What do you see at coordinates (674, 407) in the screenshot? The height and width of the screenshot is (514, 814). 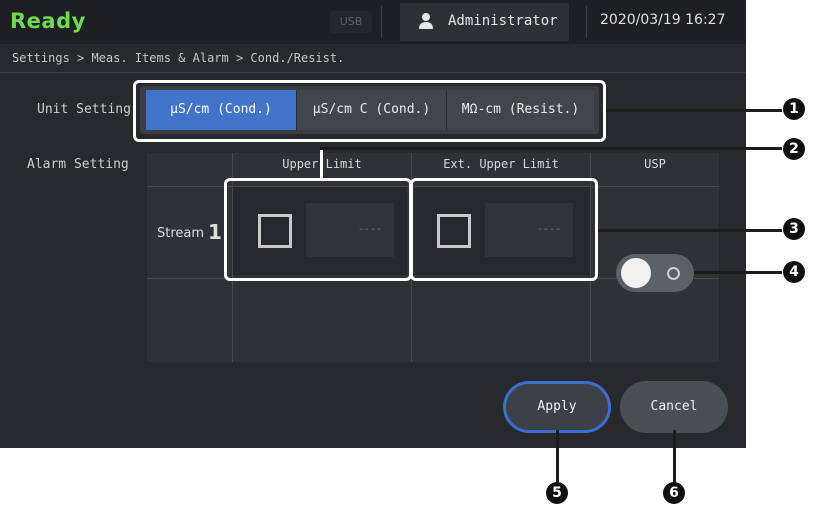 I see `cancel-button: Cancel` at bounding box center [674, 407].